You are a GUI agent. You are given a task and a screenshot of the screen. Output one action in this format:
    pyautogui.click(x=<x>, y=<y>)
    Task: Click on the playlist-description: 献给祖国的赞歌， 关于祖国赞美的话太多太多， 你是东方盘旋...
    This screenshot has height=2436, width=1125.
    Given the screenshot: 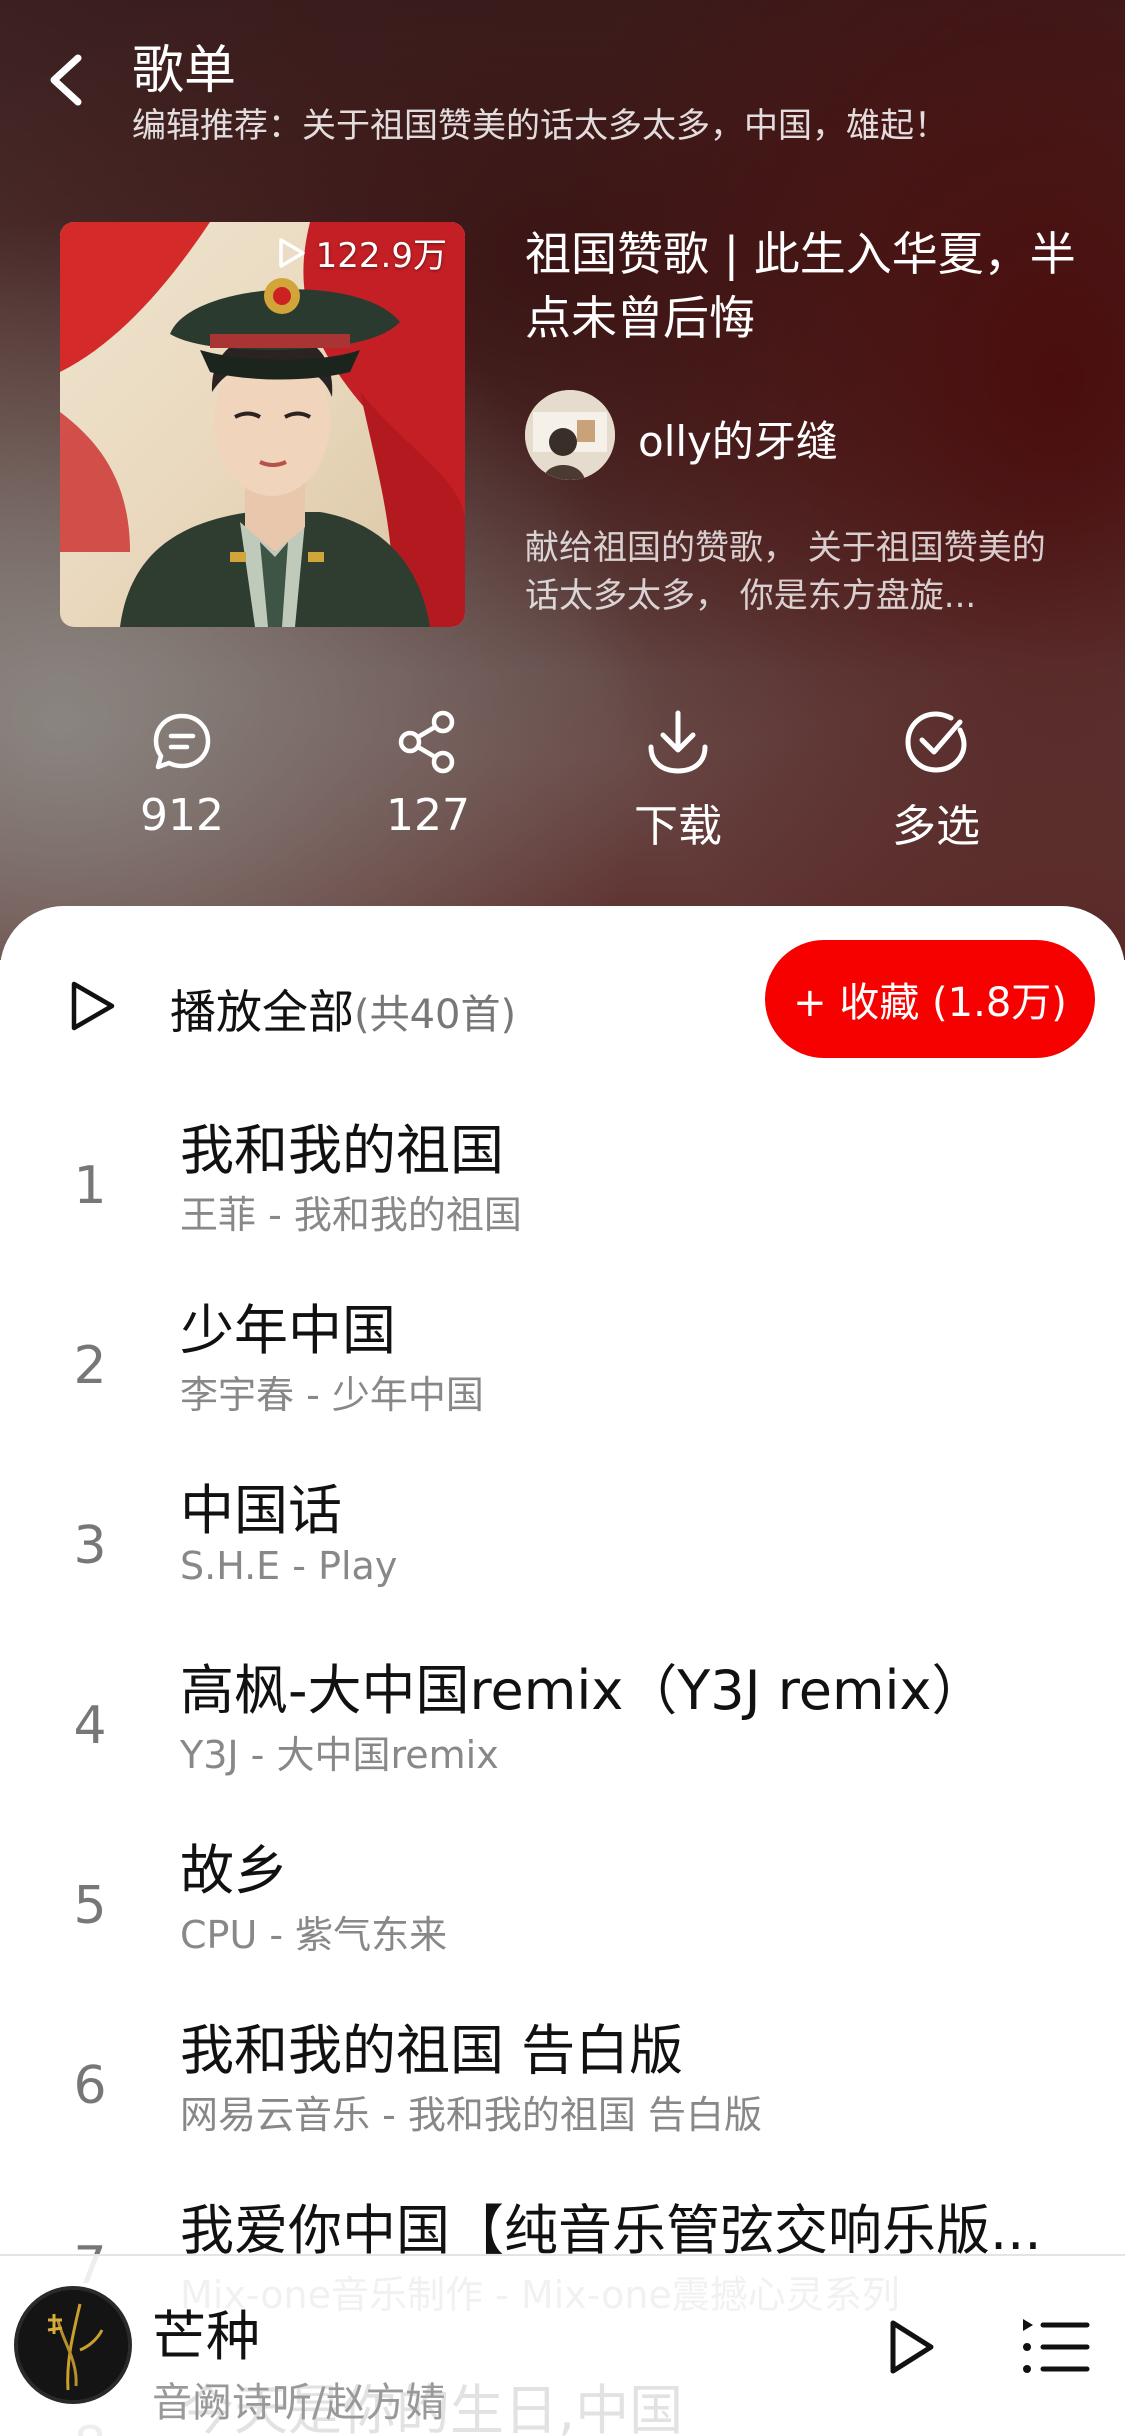 What is the action you would take?
    pyautogui.click(x=795, y=572)
    